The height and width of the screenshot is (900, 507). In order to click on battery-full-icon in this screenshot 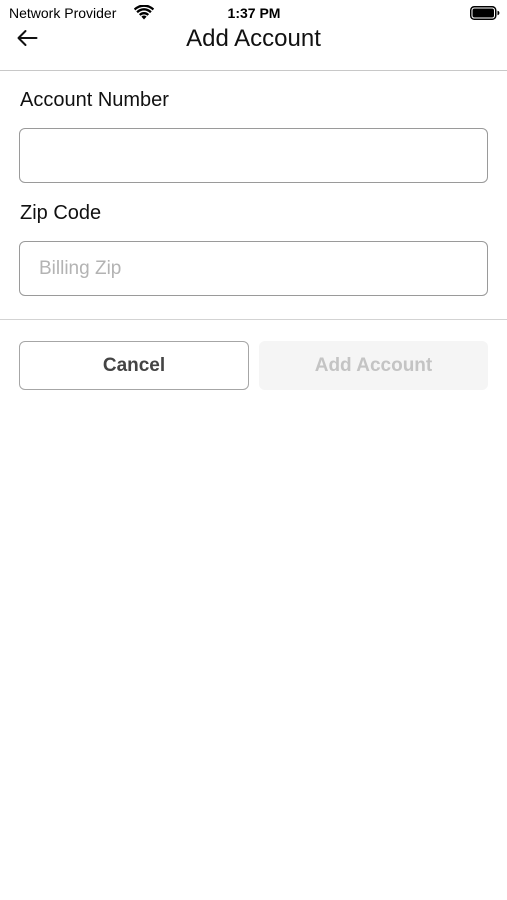, I will do `click(485, 13)`.